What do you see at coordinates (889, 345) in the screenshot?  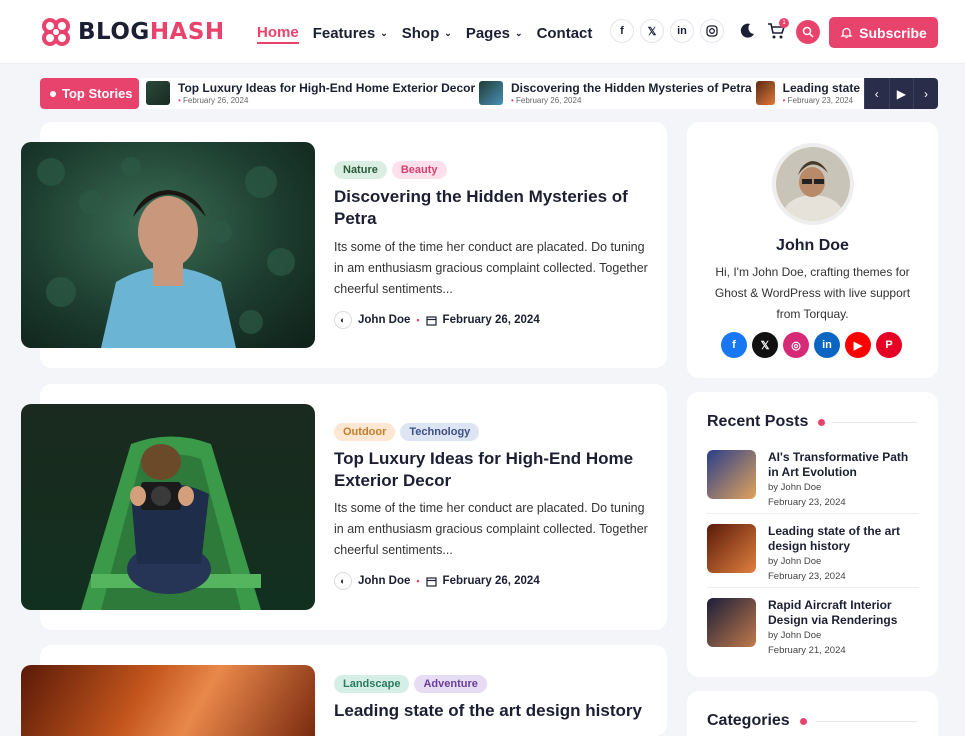 I see `pinterest-icon: P` at bounding box center [889, 345].